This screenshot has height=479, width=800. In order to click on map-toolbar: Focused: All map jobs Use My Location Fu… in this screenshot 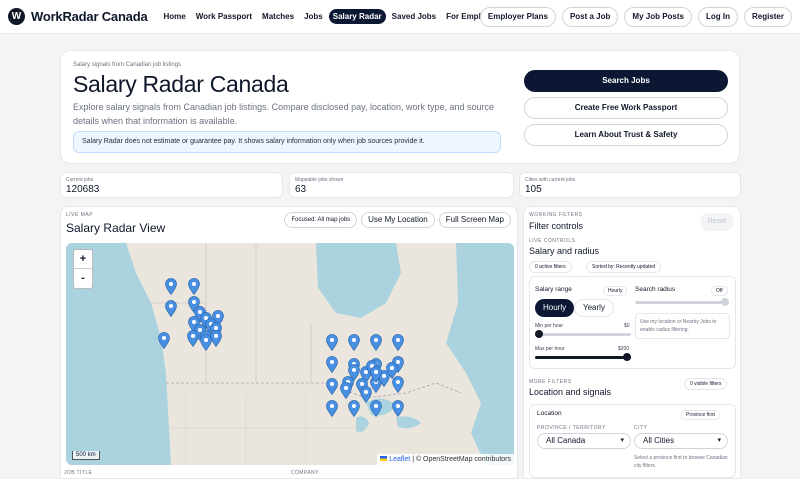, I will do `click(397, 220)`.